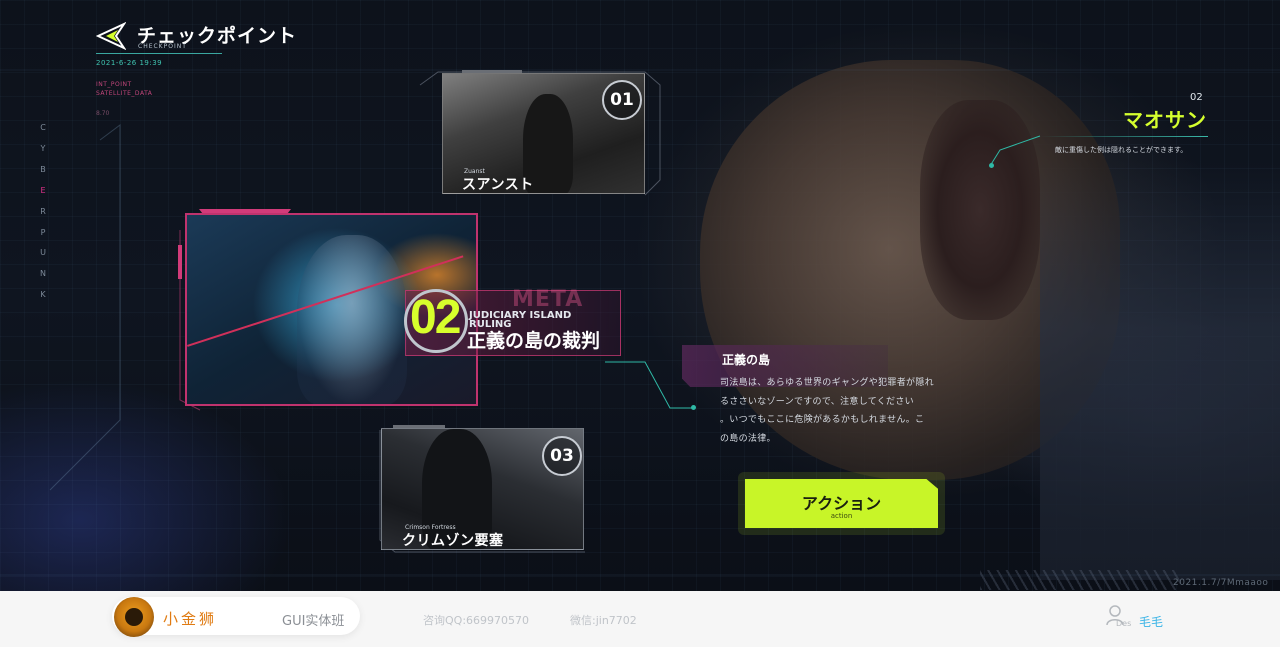 The width and height of the screenshot is (1280, 647). What do you see at coordinates (746, 360) in the screenshot?
I see `description-title: 正義の島` at bounding box center [746, 360].